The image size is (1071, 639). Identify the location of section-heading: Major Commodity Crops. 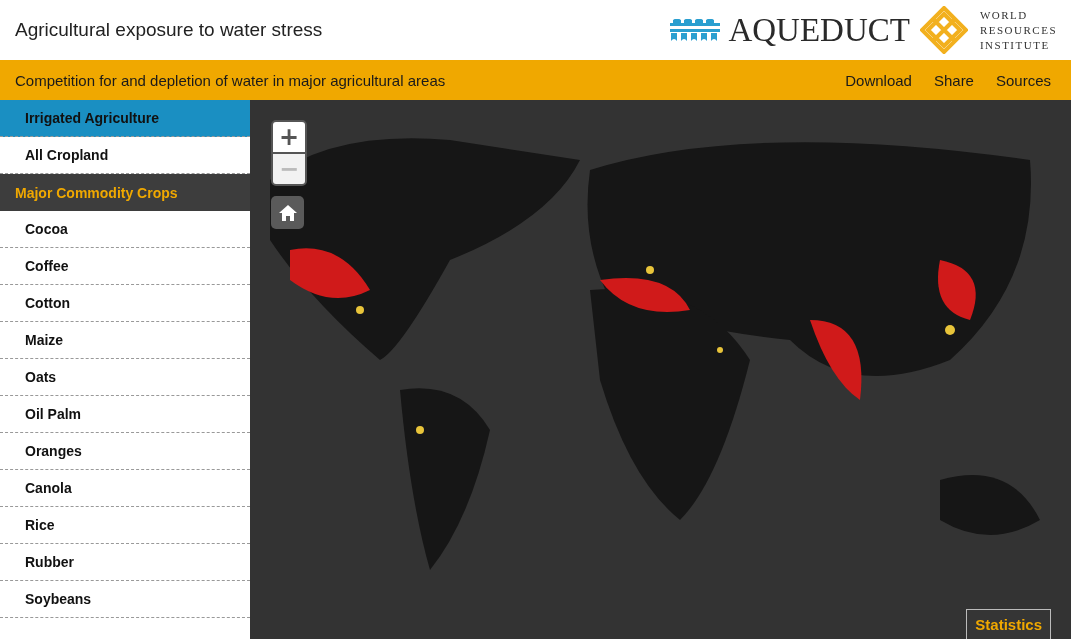
(125, 192).